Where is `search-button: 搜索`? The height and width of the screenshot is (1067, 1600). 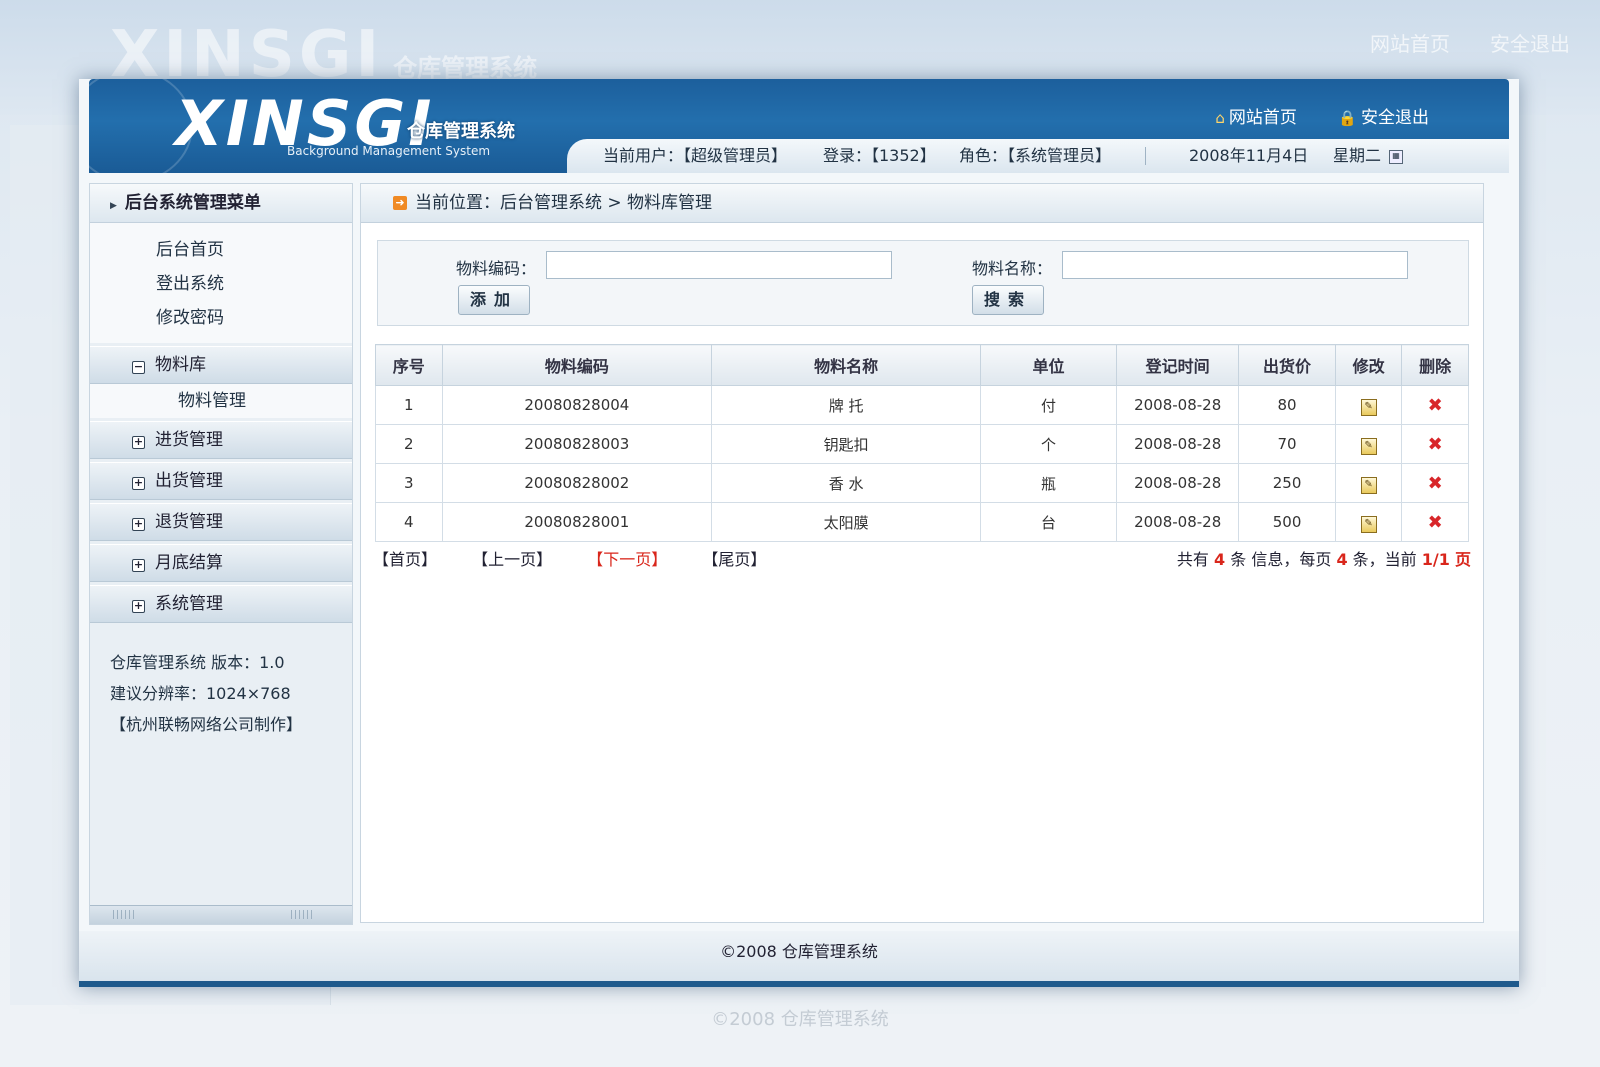 search-button: 搜索 is located at coordinates (1008, 300).